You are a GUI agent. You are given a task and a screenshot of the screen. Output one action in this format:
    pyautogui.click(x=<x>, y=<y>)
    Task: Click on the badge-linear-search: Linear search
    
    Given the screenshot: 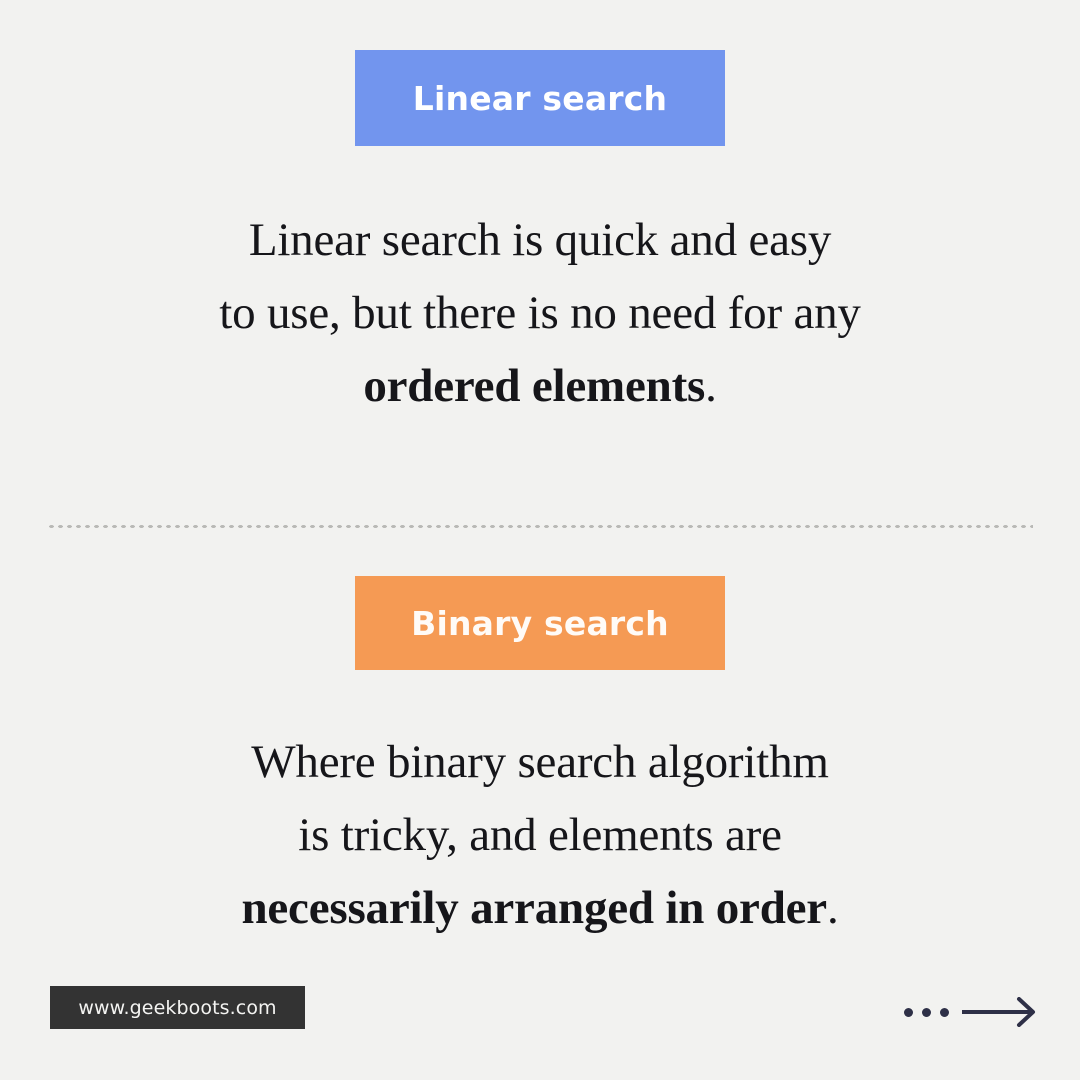 What is the action you would take?
    pyautogui.click(x=540, y=98)
    